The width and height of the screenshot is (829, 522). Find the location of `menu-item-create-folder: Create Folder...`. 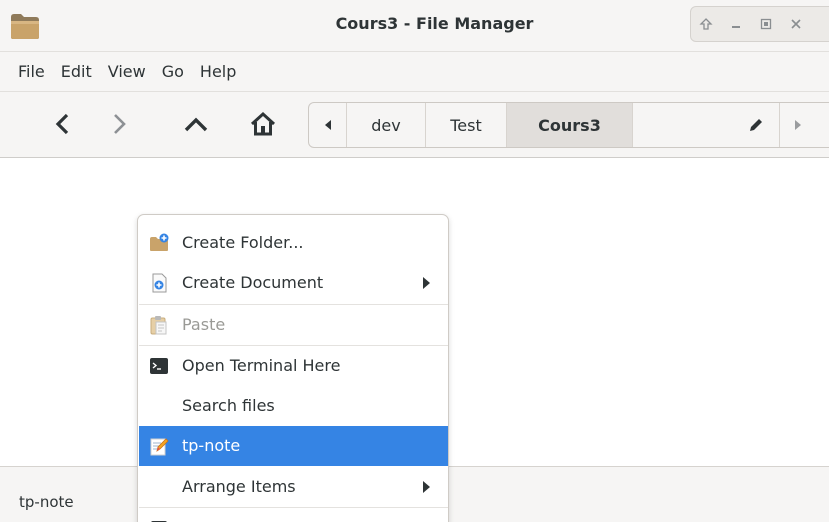

menu-item-create-folder: Create Folder... is located at coordinates (293, 243).